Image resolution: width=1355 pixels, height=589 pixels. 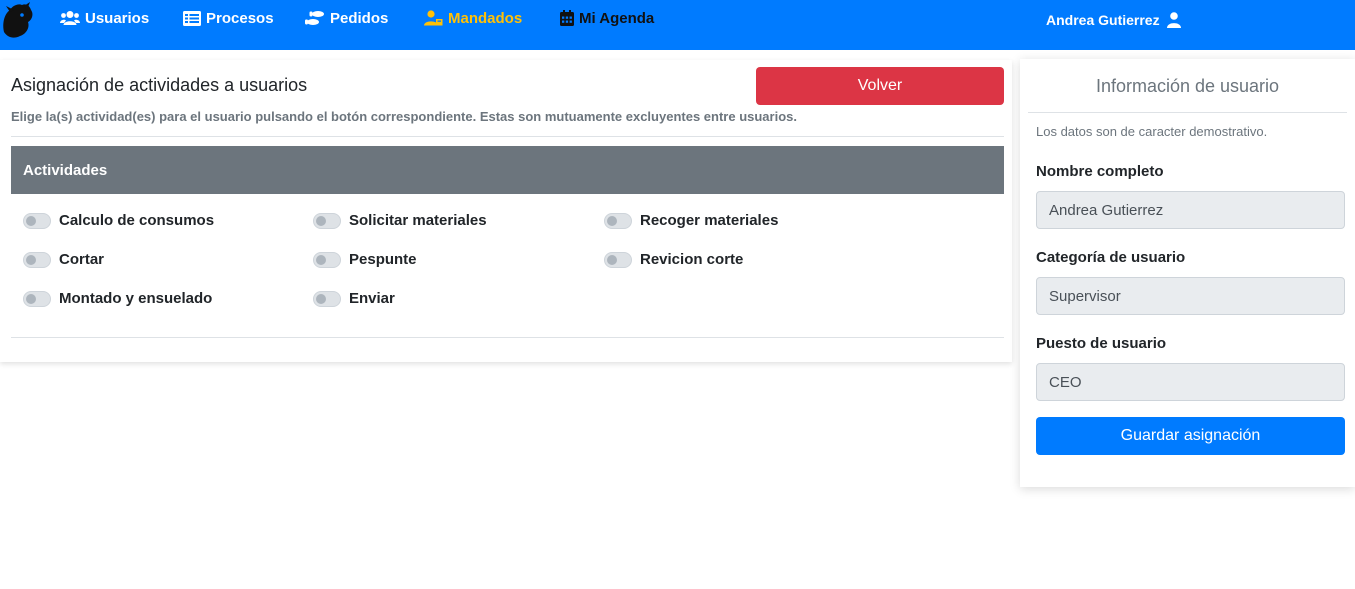 I want to click on toggle-montado-y-ensuelado: Montado y ensuelado, so click(x=117, y=298).